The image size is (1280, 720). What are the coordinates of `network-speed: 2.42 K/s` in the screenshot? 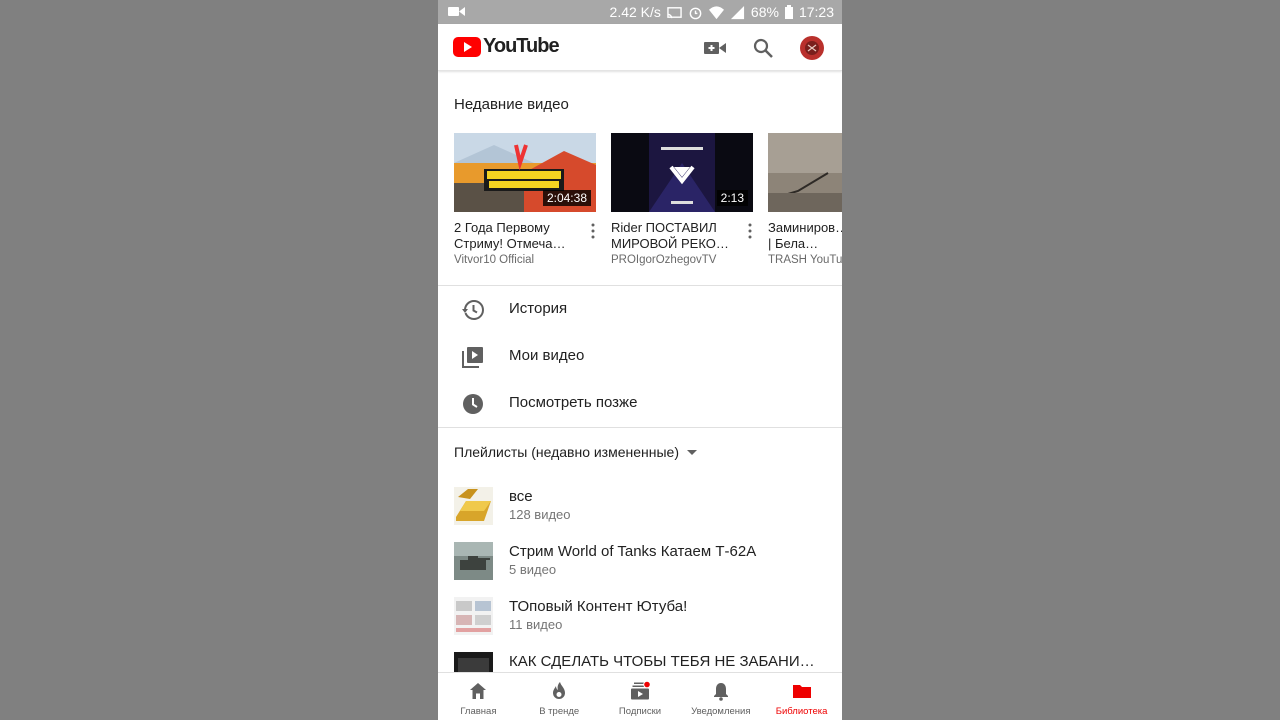 It's located at (635, 12).